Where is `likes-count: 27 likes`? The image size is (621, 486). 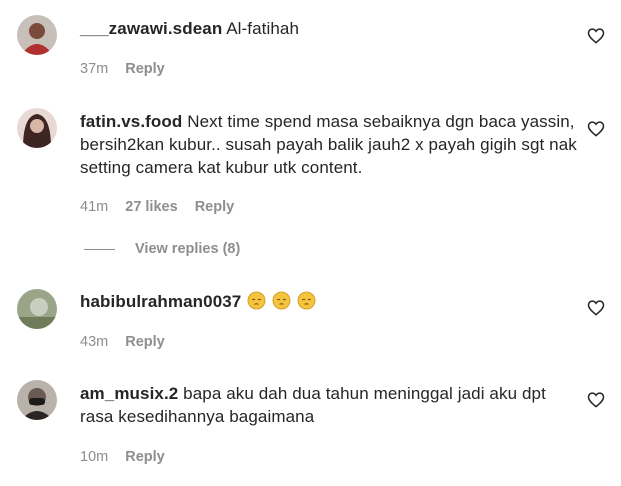
likes-count: 27 likes is located at coordinates (151, 207).